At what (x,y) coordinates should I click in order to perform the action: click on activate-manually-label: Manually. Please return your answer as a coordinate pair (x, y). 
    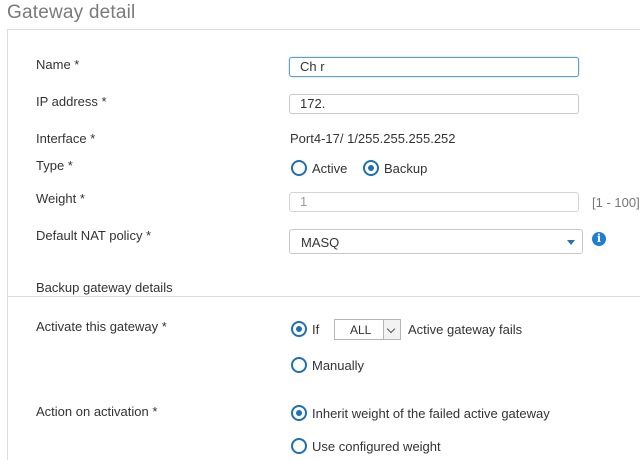
    Looking at the image, I should click on (338, 365).